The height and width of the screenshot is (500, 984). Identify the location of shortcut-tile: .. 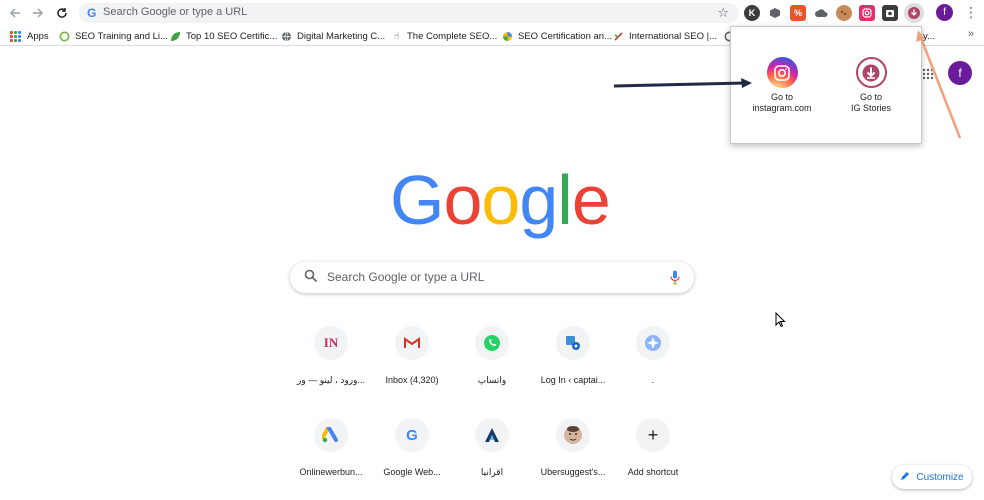
(653, 355).